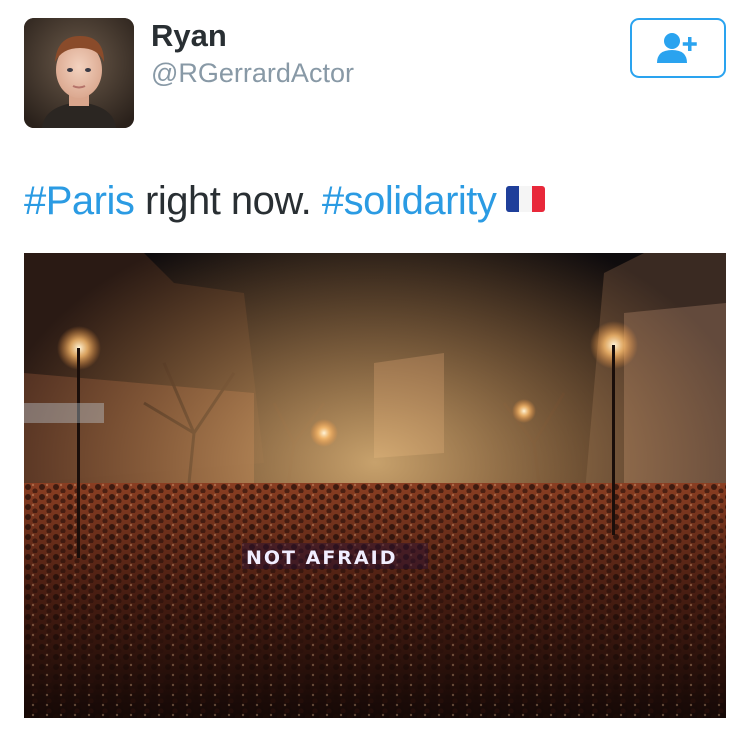 The height and width of the screenshot is (750, 750). What do you see at coordinates (409, 201) in the screenshot?
I see `hashtag-solidarity: #solidarity` at bounding box center [409, 201].